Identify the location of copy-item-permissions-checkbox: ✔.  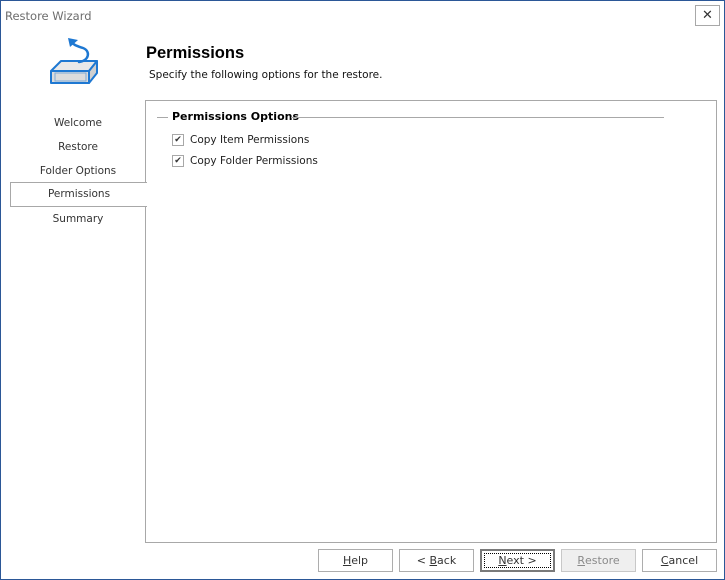
(178, 140).